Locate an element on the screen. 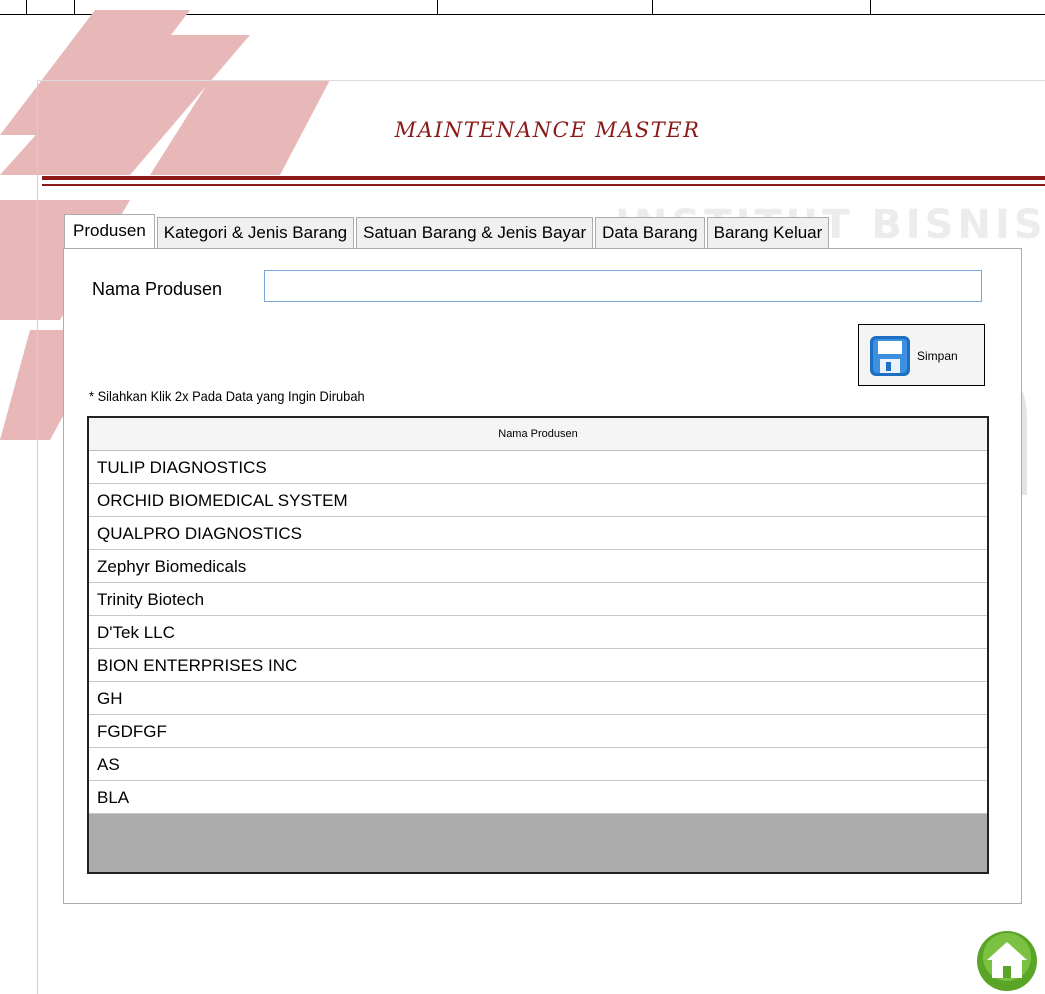 The image size is (1045, 994). tab-produsen: Produsen is located at coordinates (109, 231).